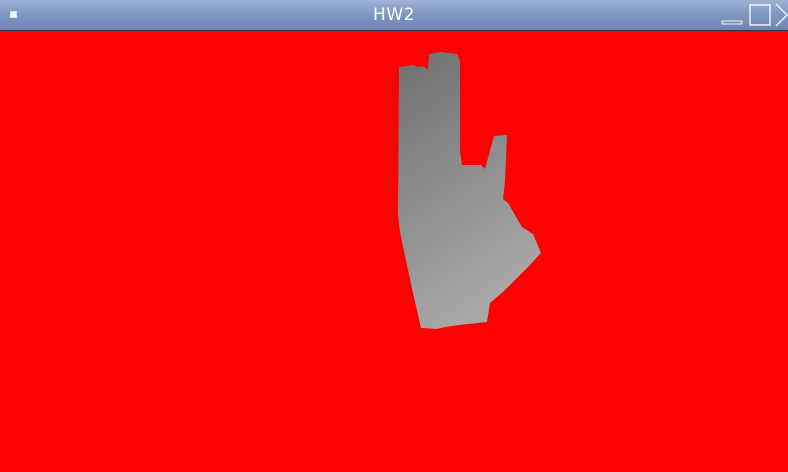 The width and height of the screenshot is (788, 472). I want to click on hand-silhouette, so click(469, 190).